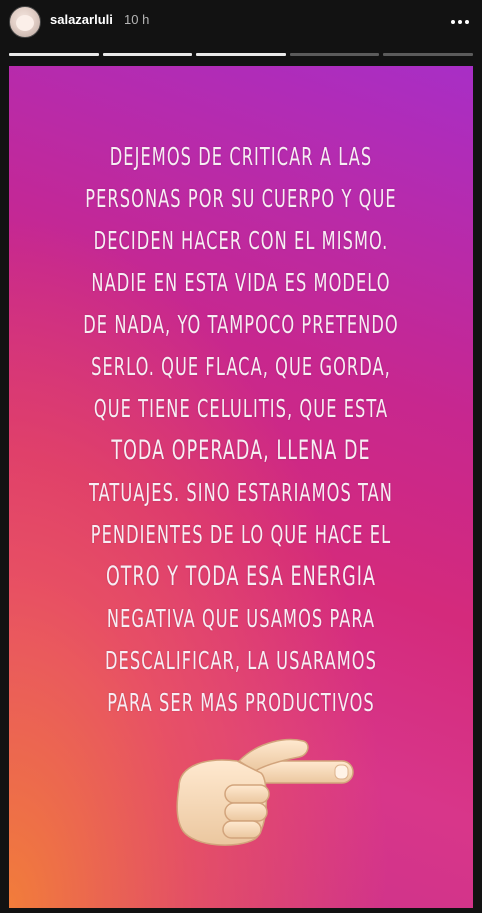 The width and height of the screenshot is (482, 913). I want to click on profile-avatar, so click(25, 22).